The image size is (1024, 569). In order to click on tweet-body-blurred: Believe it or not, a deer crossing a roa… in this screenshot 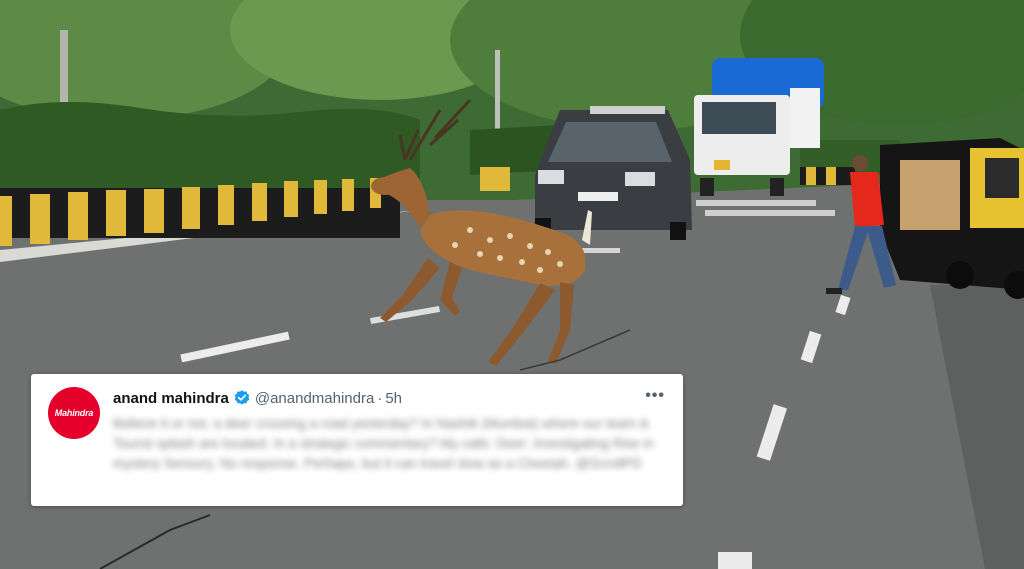, I will do `click(383, 443)`.